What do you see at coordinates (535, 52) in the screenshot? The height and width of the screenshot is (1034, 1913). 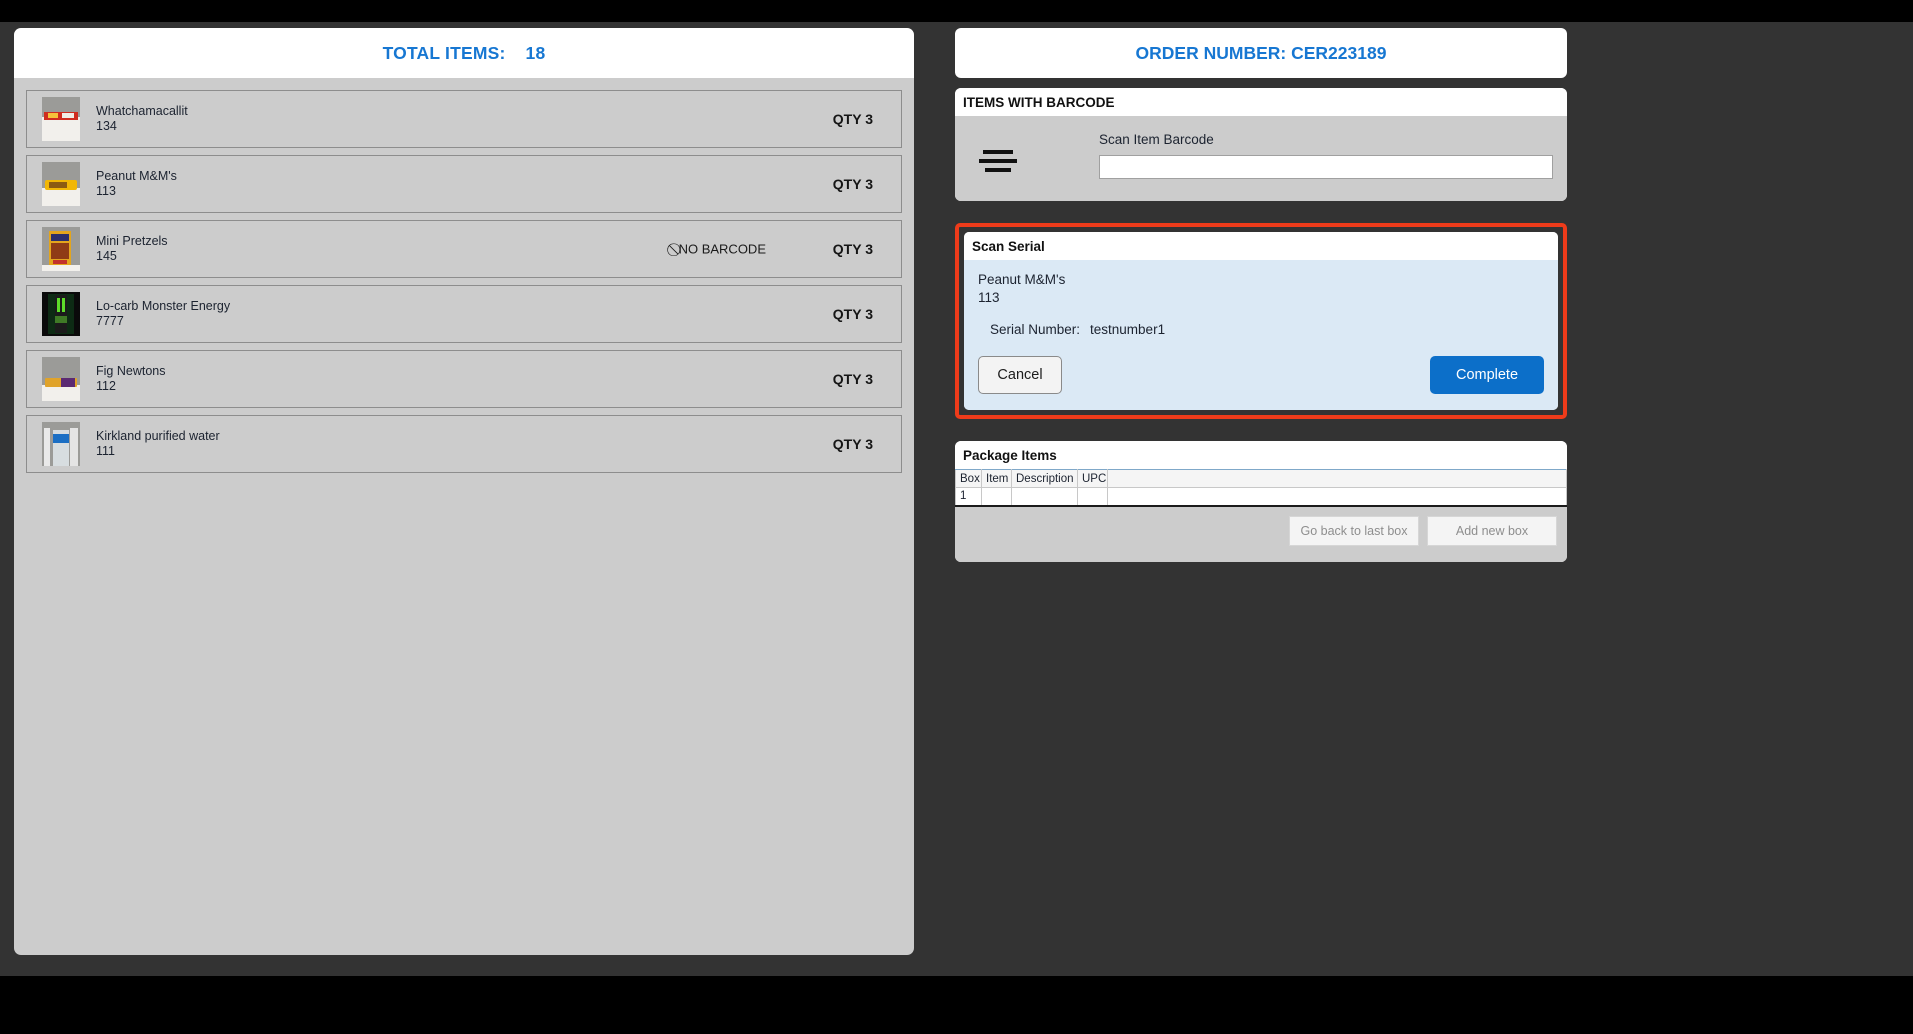 I see `total-items-count: 18` at bounding box center [535, 52].